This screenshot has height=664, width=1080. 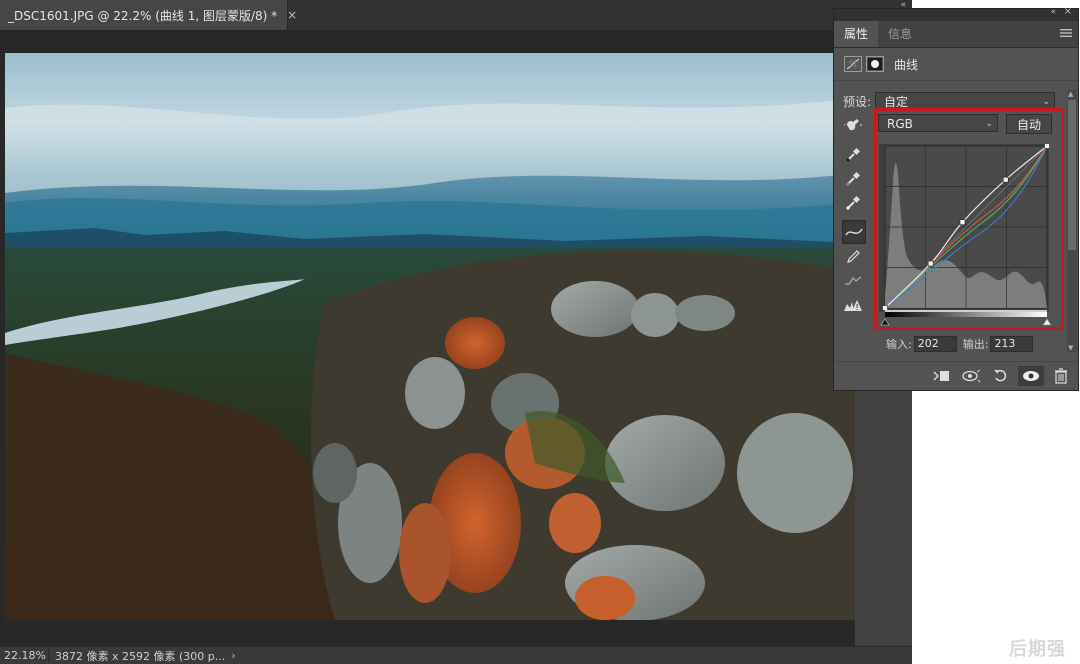 I want to click on smooth-curve-icon, so click(x=853, y=281).